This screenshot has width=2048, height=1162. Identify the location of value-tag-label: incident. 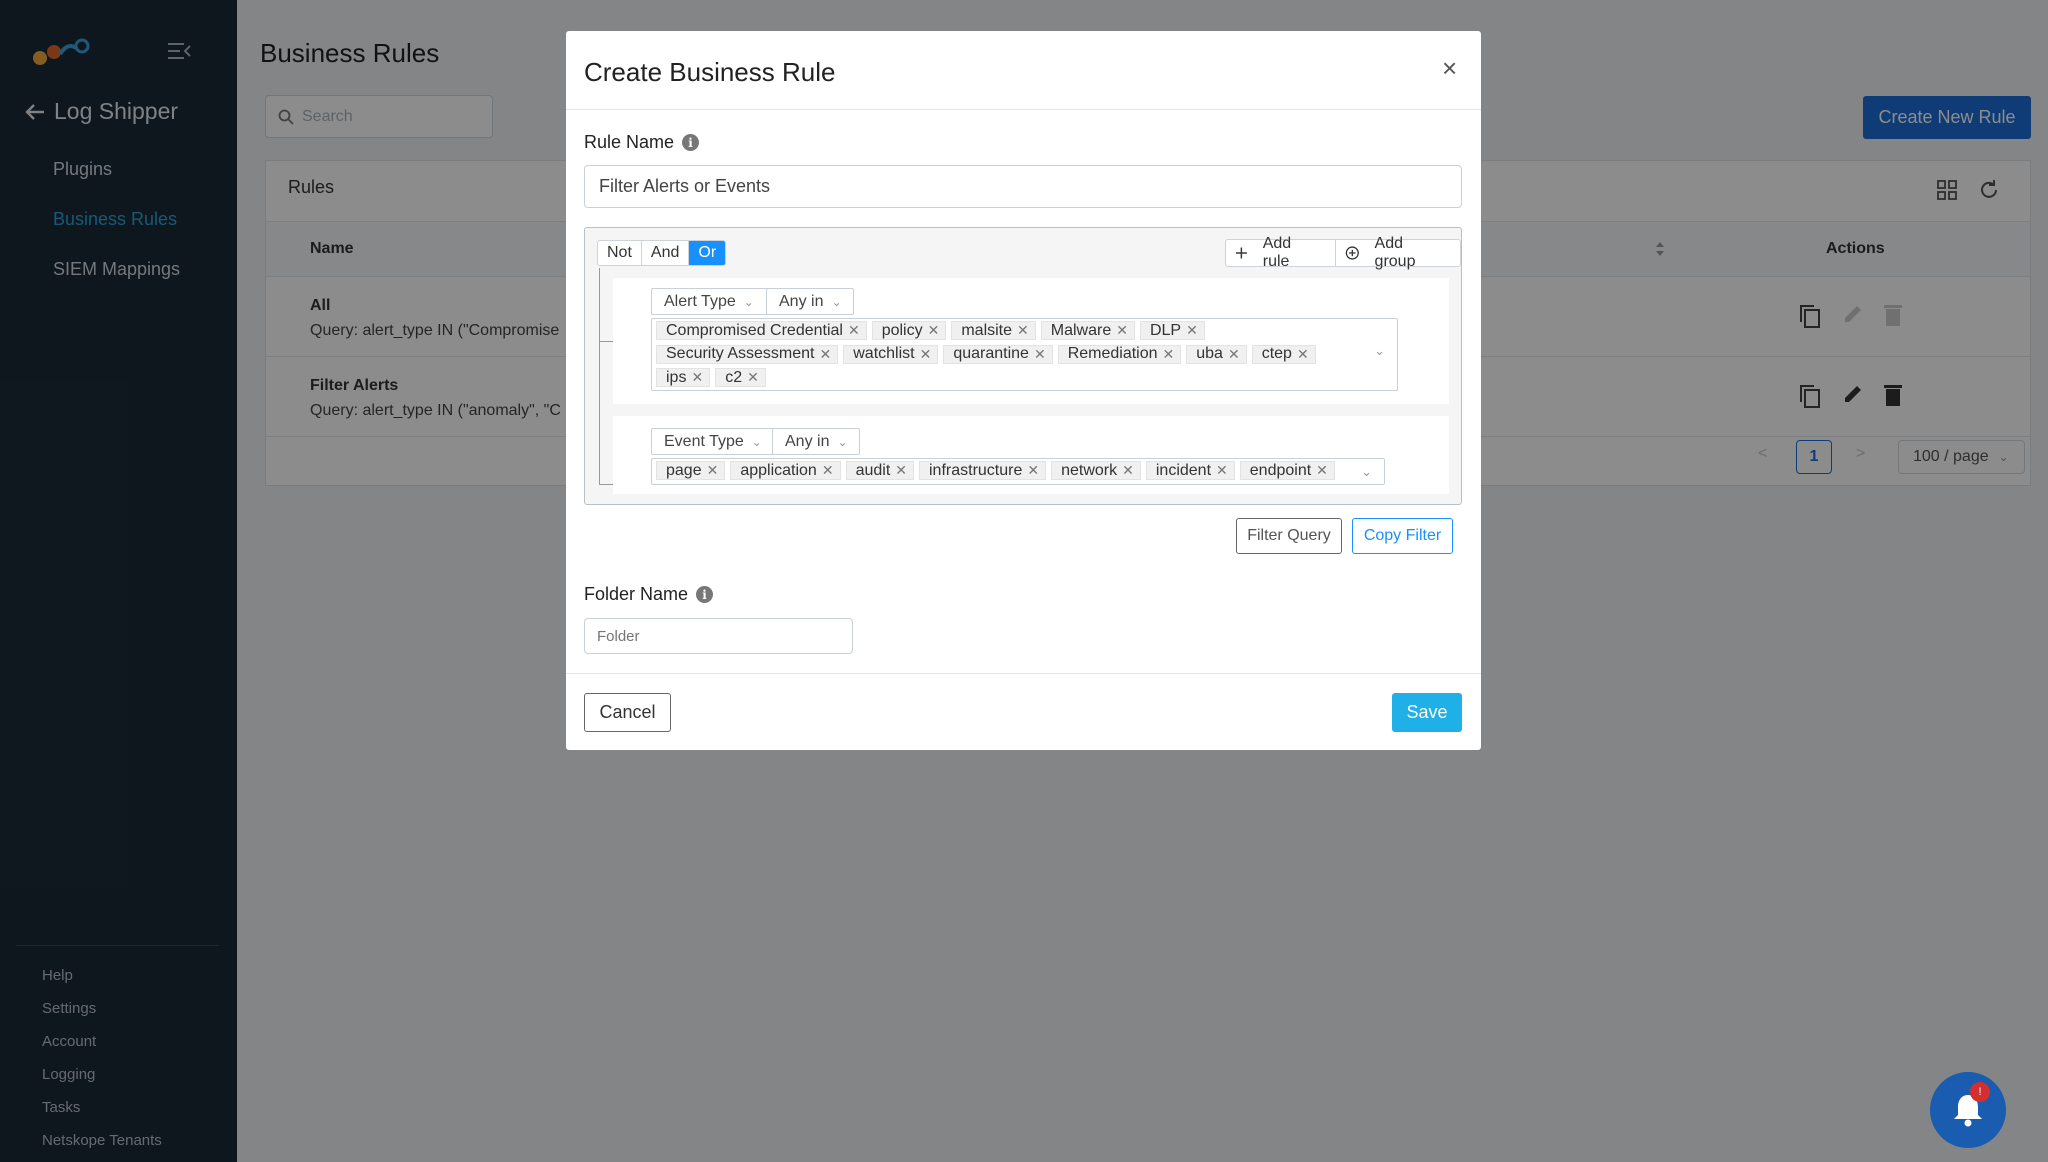
(1183, 470).